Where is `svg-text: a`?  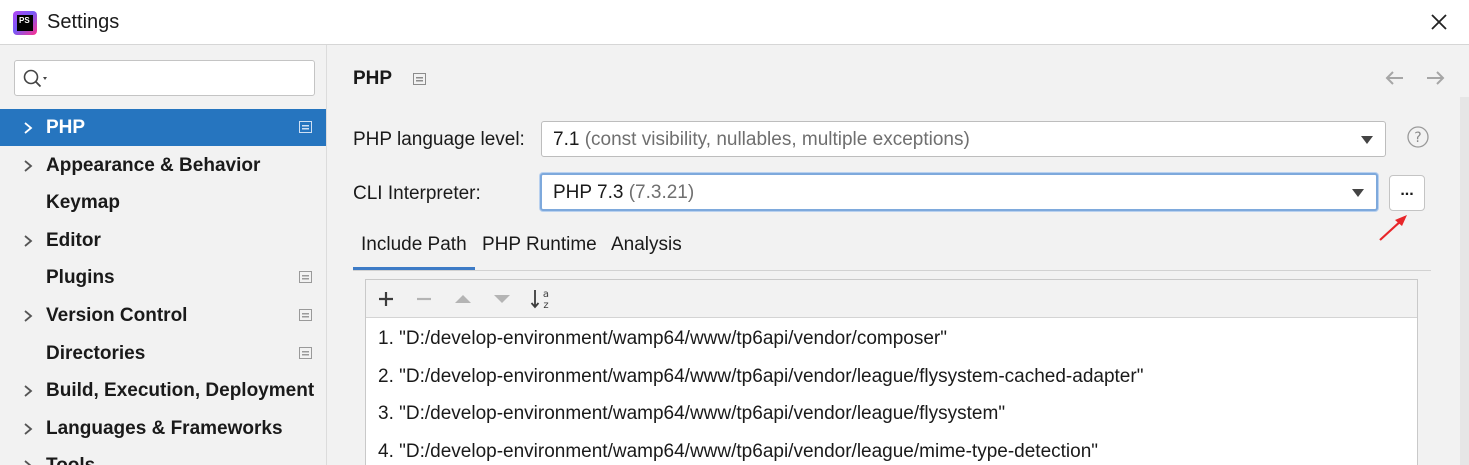
svg-text: a is located at coordinates (546, 294).